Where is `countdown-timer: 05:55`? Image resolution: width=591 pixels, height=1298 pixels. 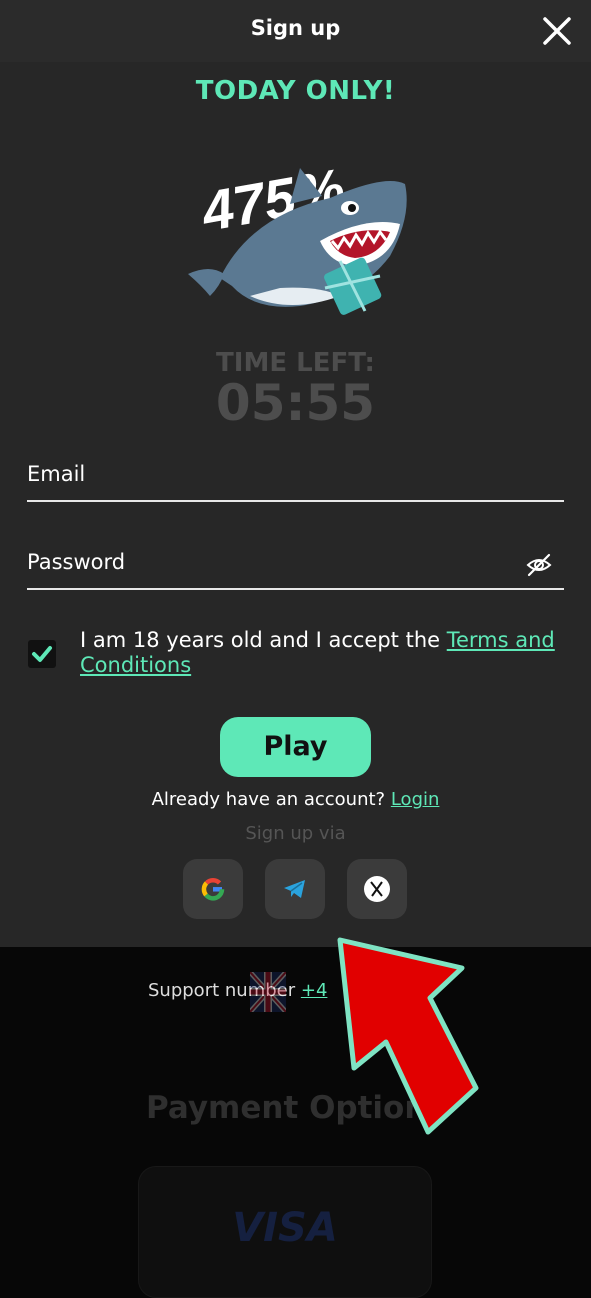
countdown-timer: 05:55 is located at coordinates (295, 403).